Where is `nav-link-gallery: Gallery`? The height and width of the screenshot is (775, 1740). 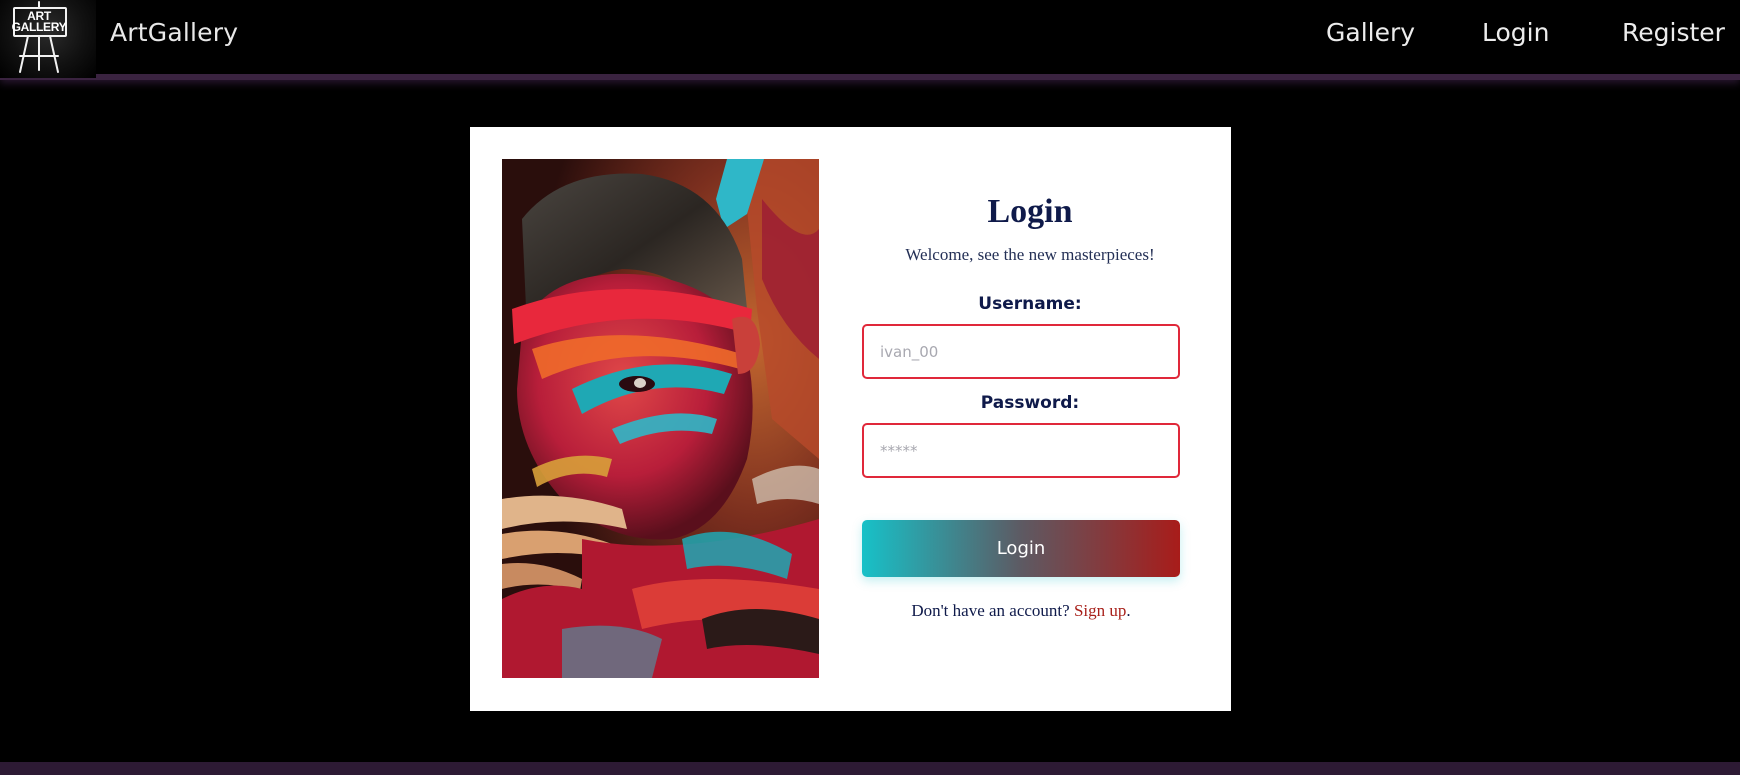
nav-link-gallery: Gallery is located at coordinates (1370, 32).